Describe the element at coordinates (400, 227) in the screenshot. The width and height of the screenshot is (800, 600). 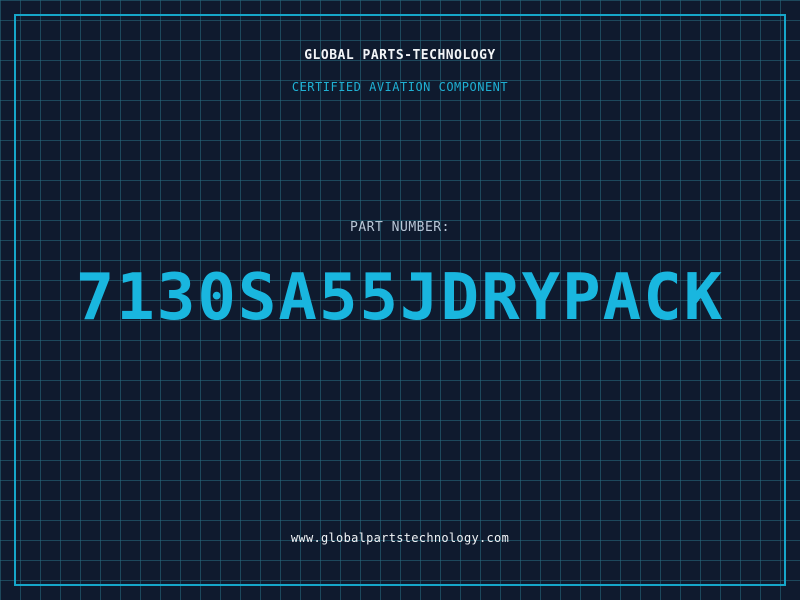
I see `part-number-label: PART NUMBER:` at that location.